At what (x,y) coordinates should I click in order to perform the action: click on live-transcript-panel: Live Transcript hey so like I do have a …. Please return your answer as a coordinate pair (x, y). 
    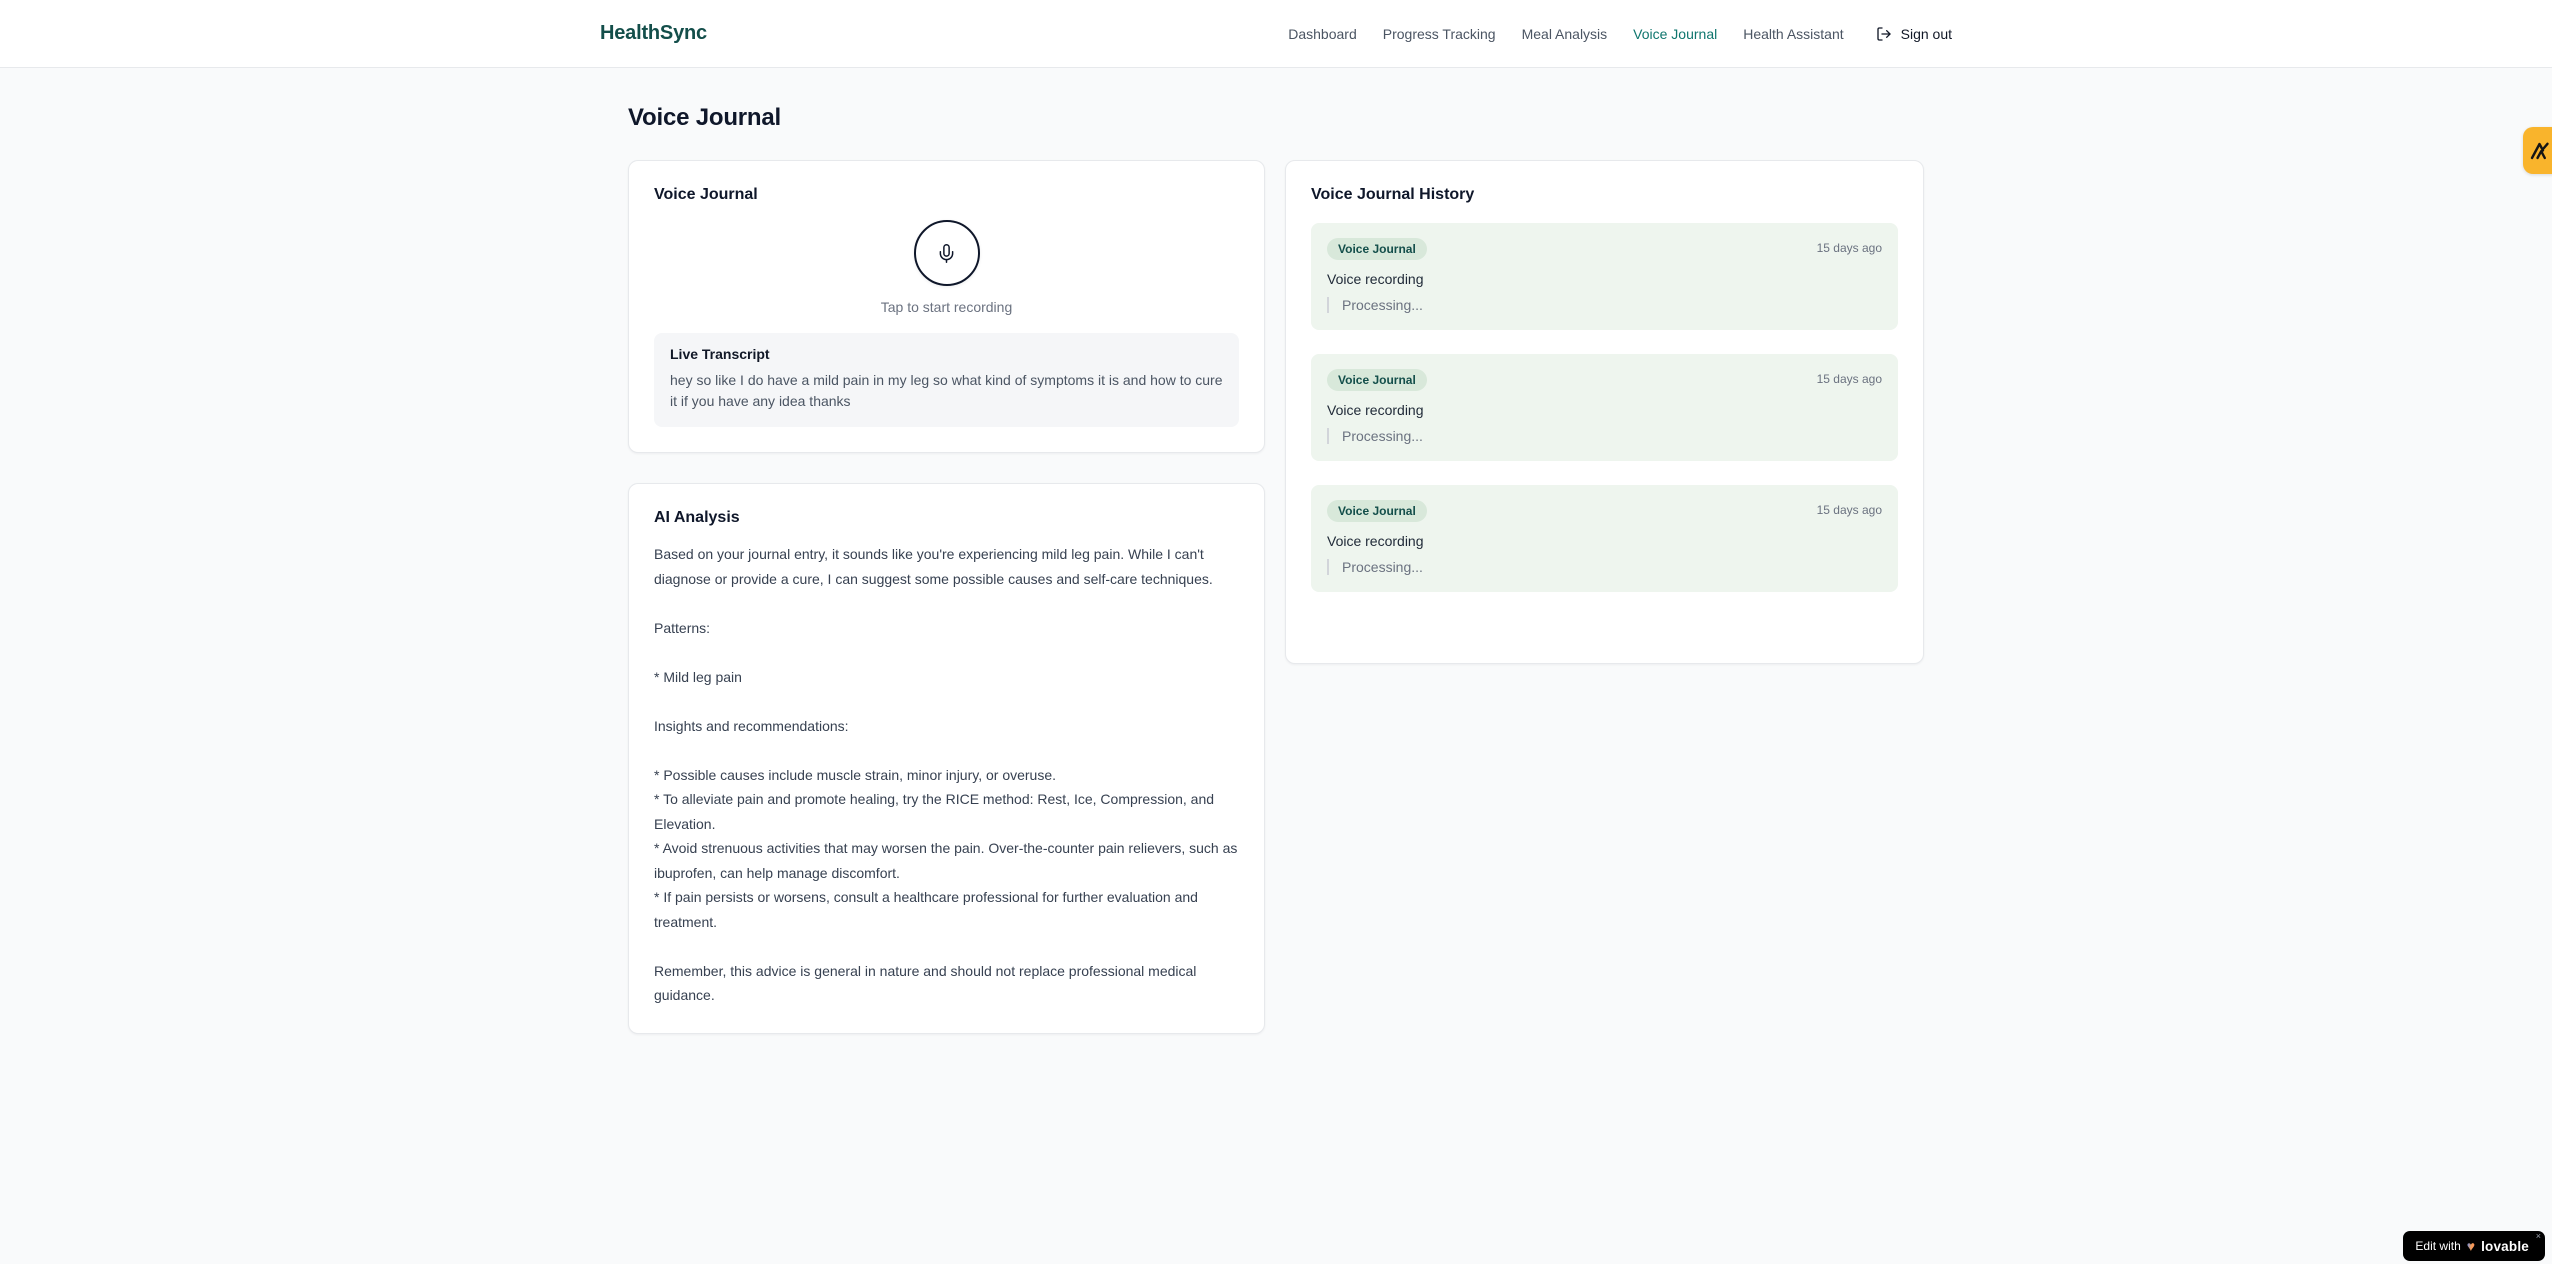
    Looking at the image, I should click on (946, 380).